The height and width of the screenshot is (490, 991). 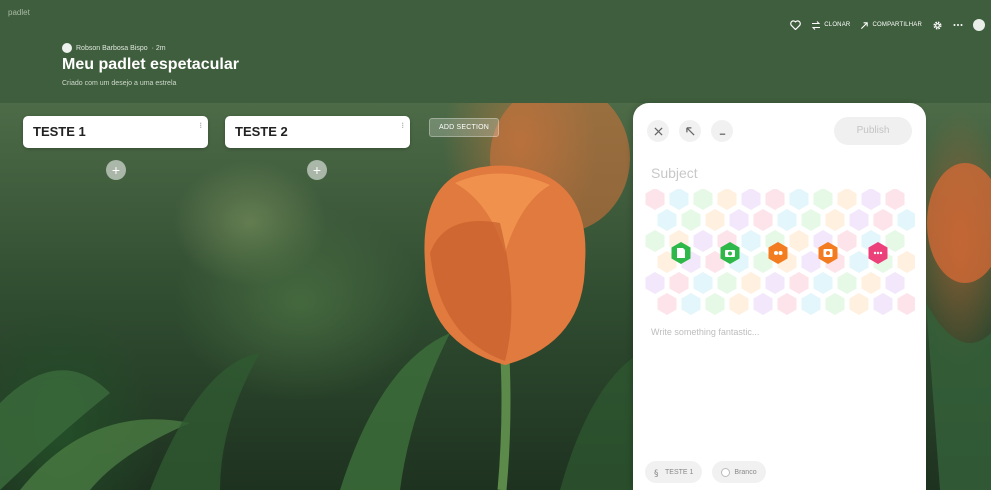 What do you see at coordinates (67, 48) in the screenshot?
I see `author-avatar` at bounding box center [67, 48].